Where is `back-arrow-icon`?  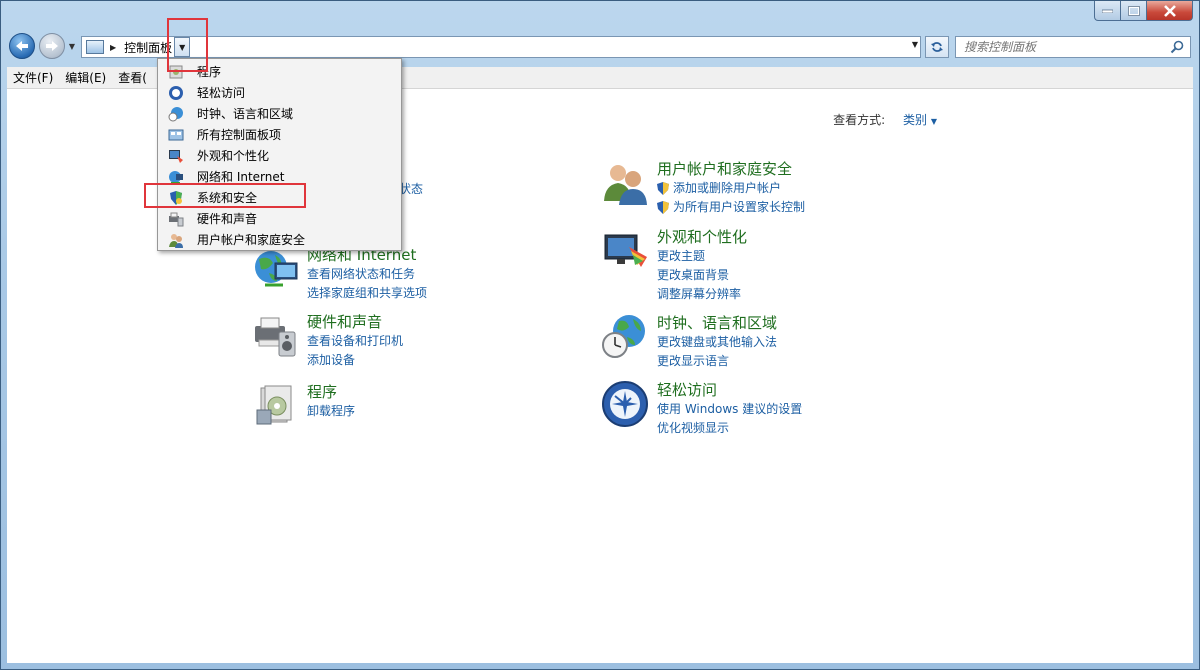 back-arrow-icon is located at coordinates (22, 46).